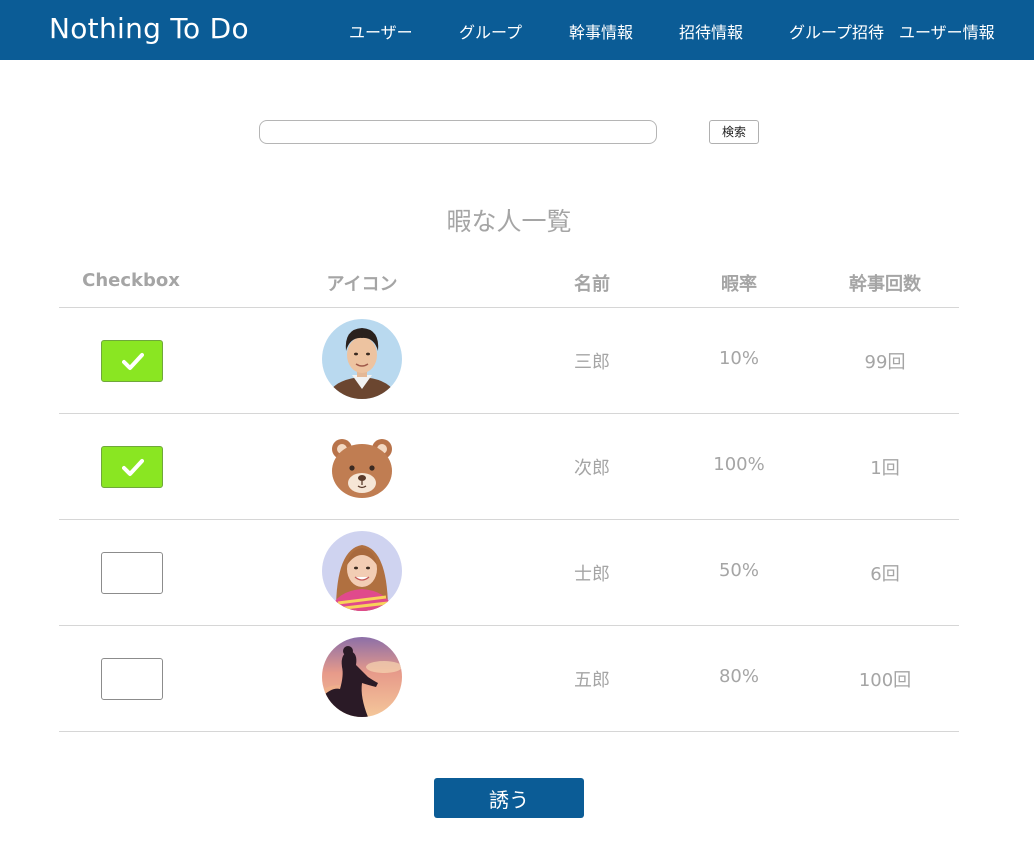  Describe the element at coordinates (509, 466) in the screenshot. I see `table-row: 次郎 100% 1回` at that location.